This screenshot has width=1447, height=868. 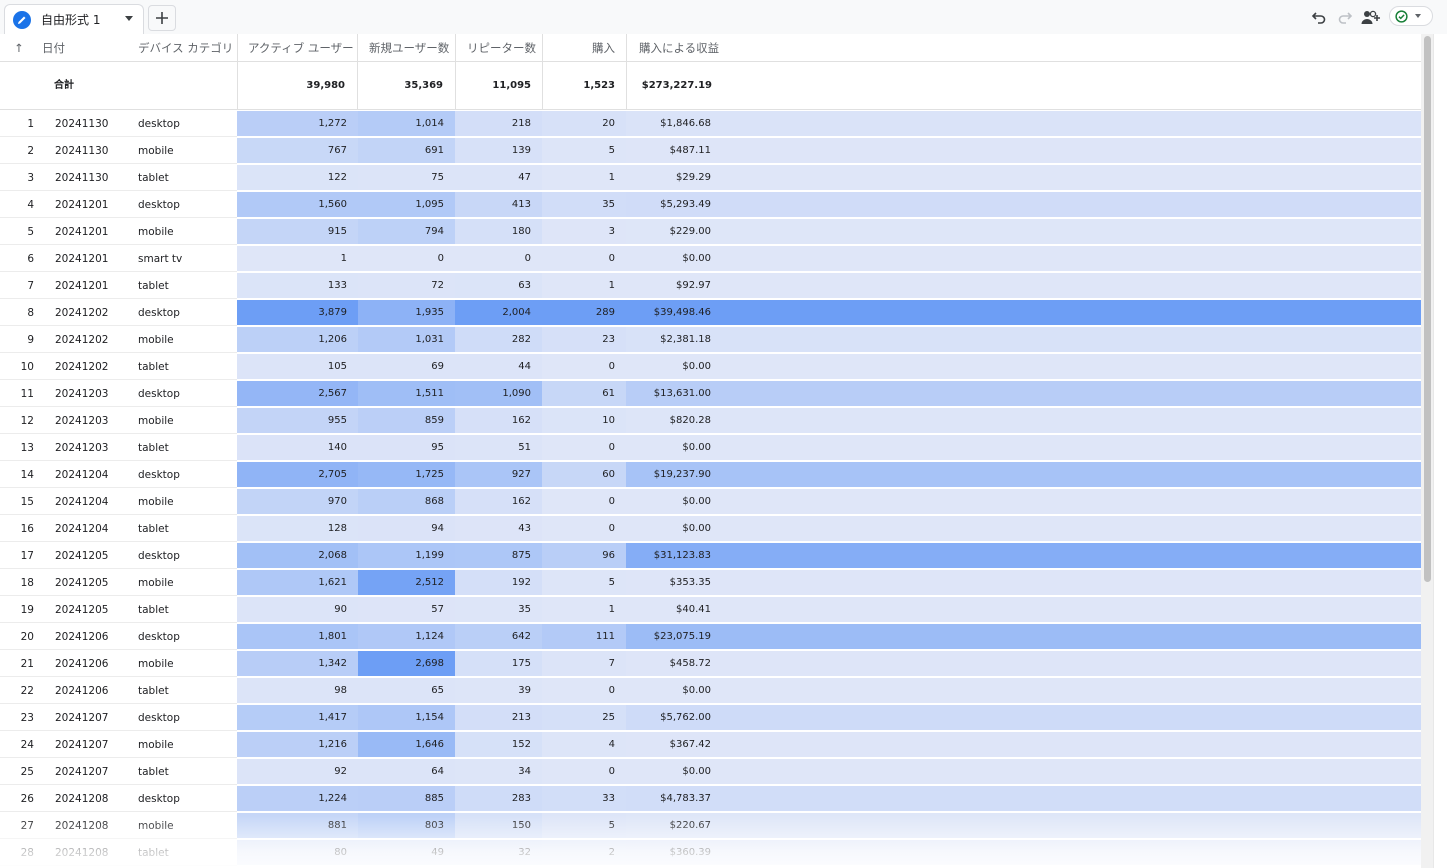 I want to click on add-tab-button, so click(x=162, y=18).